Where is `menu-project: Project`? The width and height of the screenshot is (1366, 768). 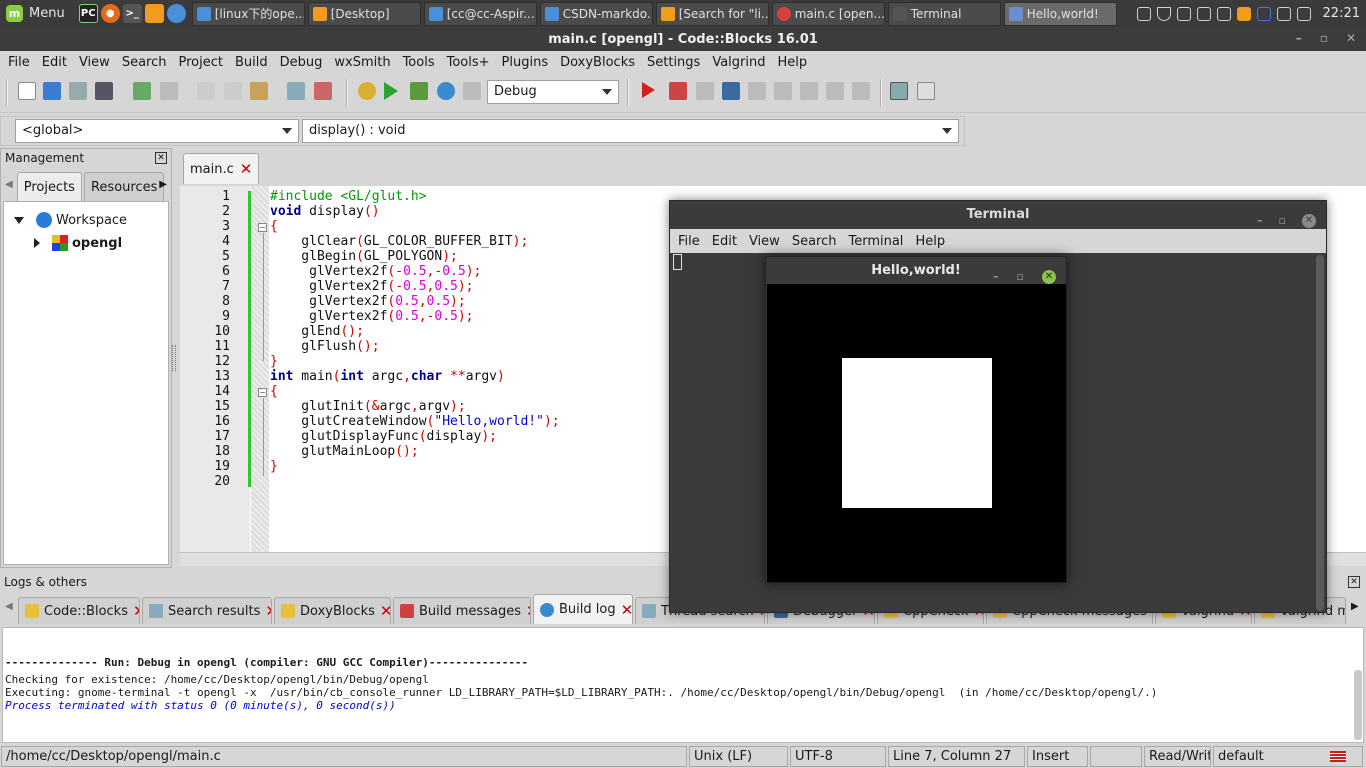
menu-project: Project is located at coordinates (200, 62).